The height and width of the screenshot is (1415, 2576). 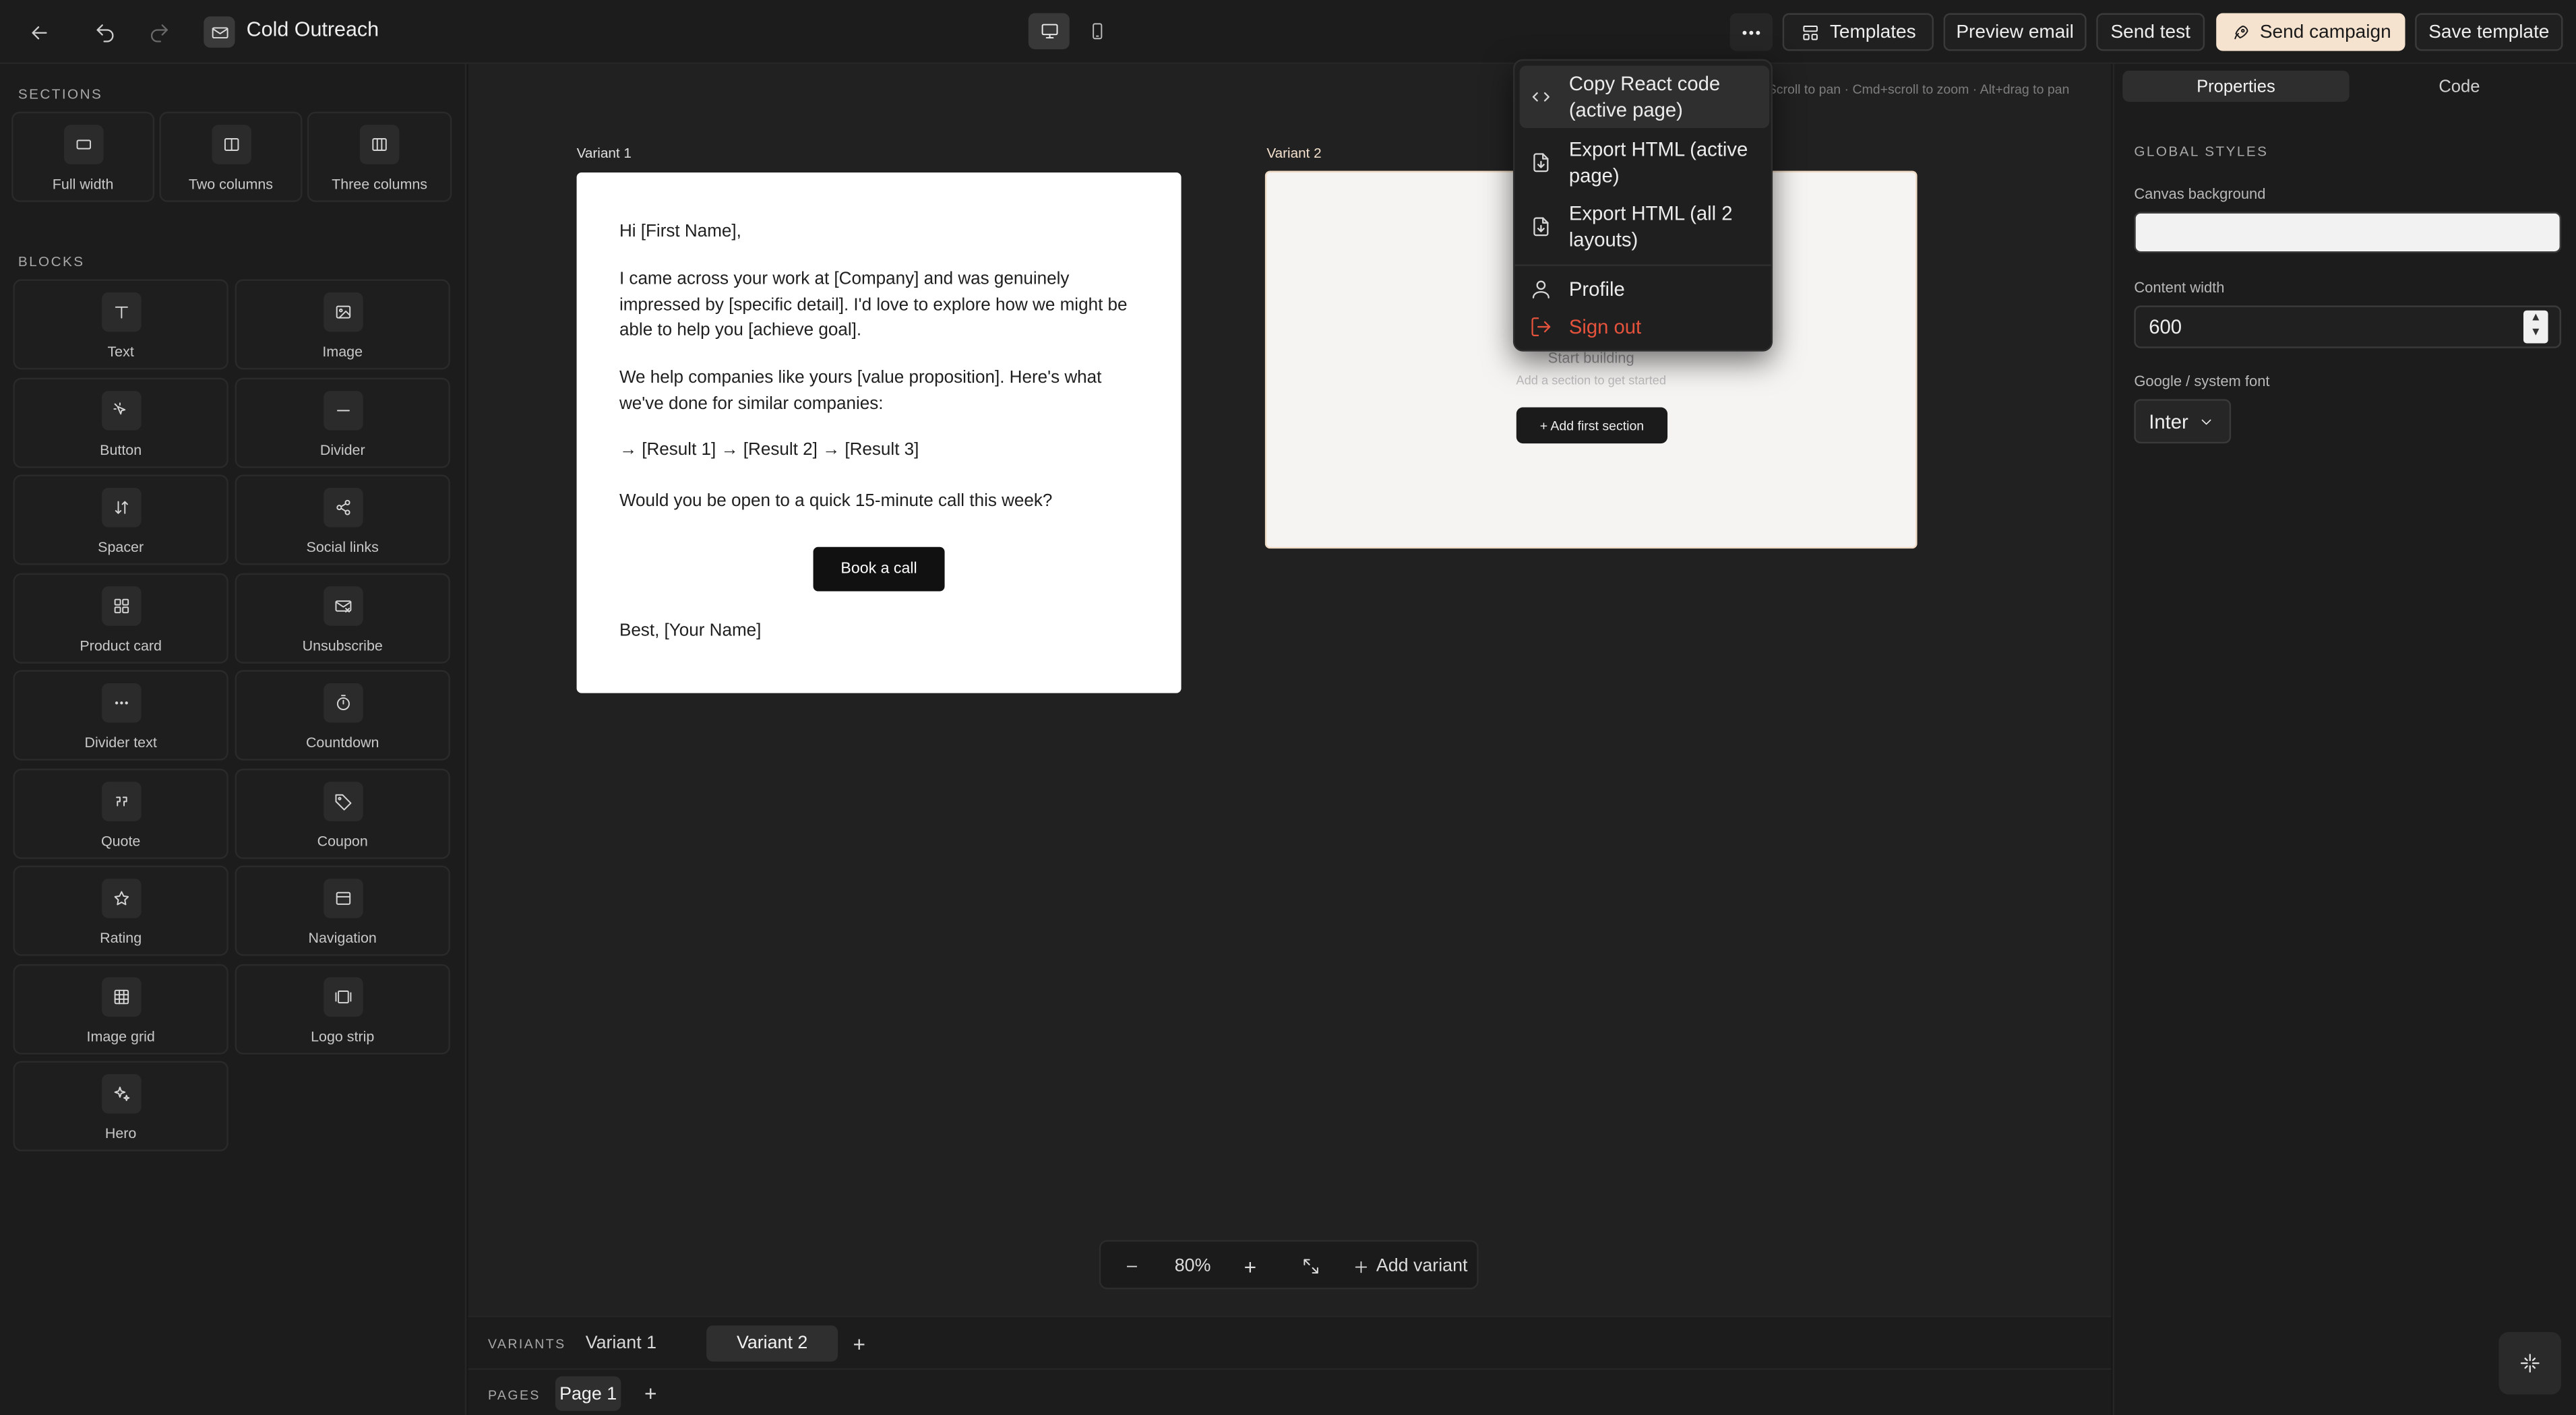 I want to click on section-two-columns: Two columns, so click(x=231, y=157).